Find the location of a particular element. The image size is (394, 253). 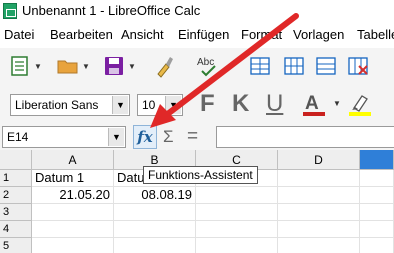

spellcheck-icon: Abc is located at coordinates (208, 66).